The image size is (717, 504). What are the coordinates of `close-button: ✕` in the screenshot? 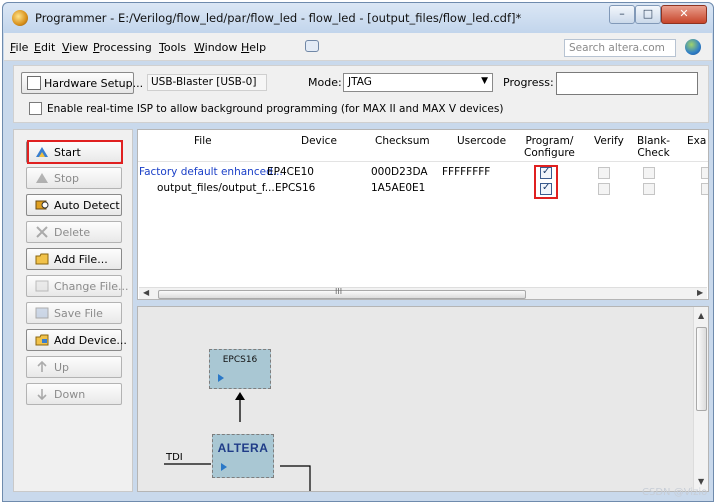 It's located at (684, 14).